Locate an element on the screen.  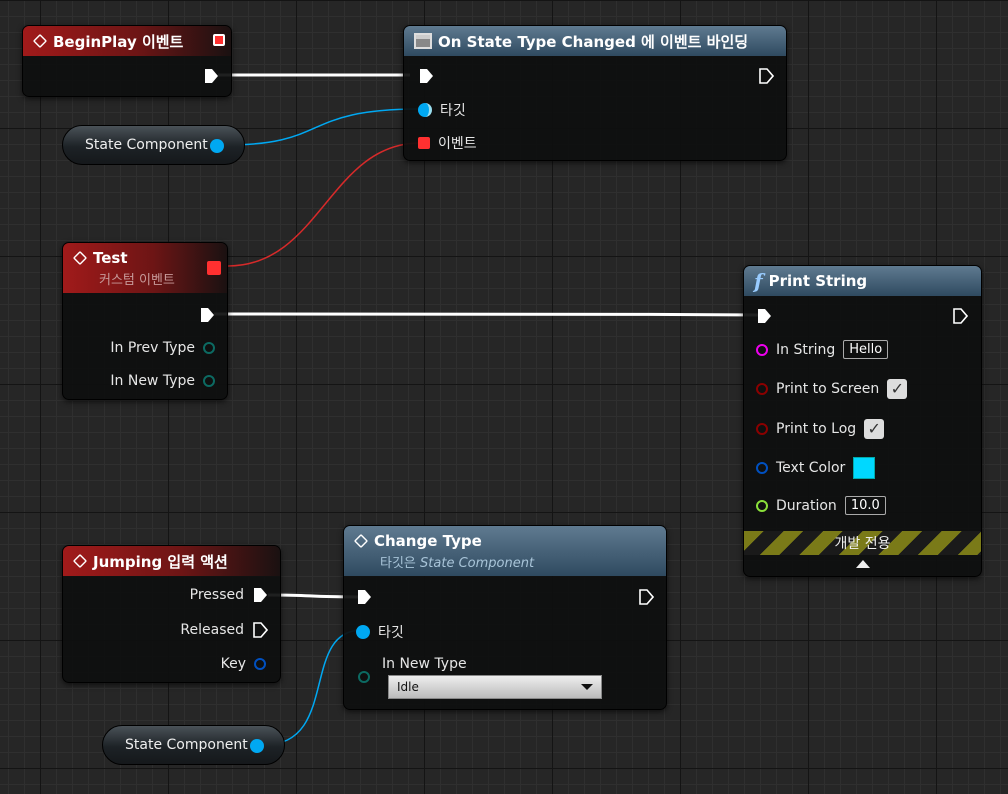
state-component-getter-2: State Component is located at coordinates (193, 745).